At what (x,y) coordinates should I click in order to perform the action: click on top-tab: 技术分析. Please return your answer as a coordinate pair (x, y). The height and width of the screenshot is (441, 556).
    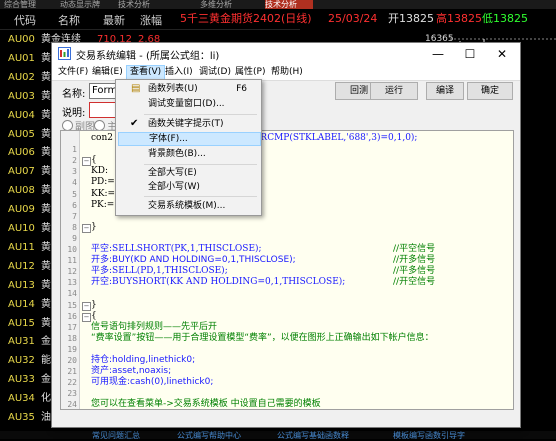
    Looking at the image, I should click on (140, 4).